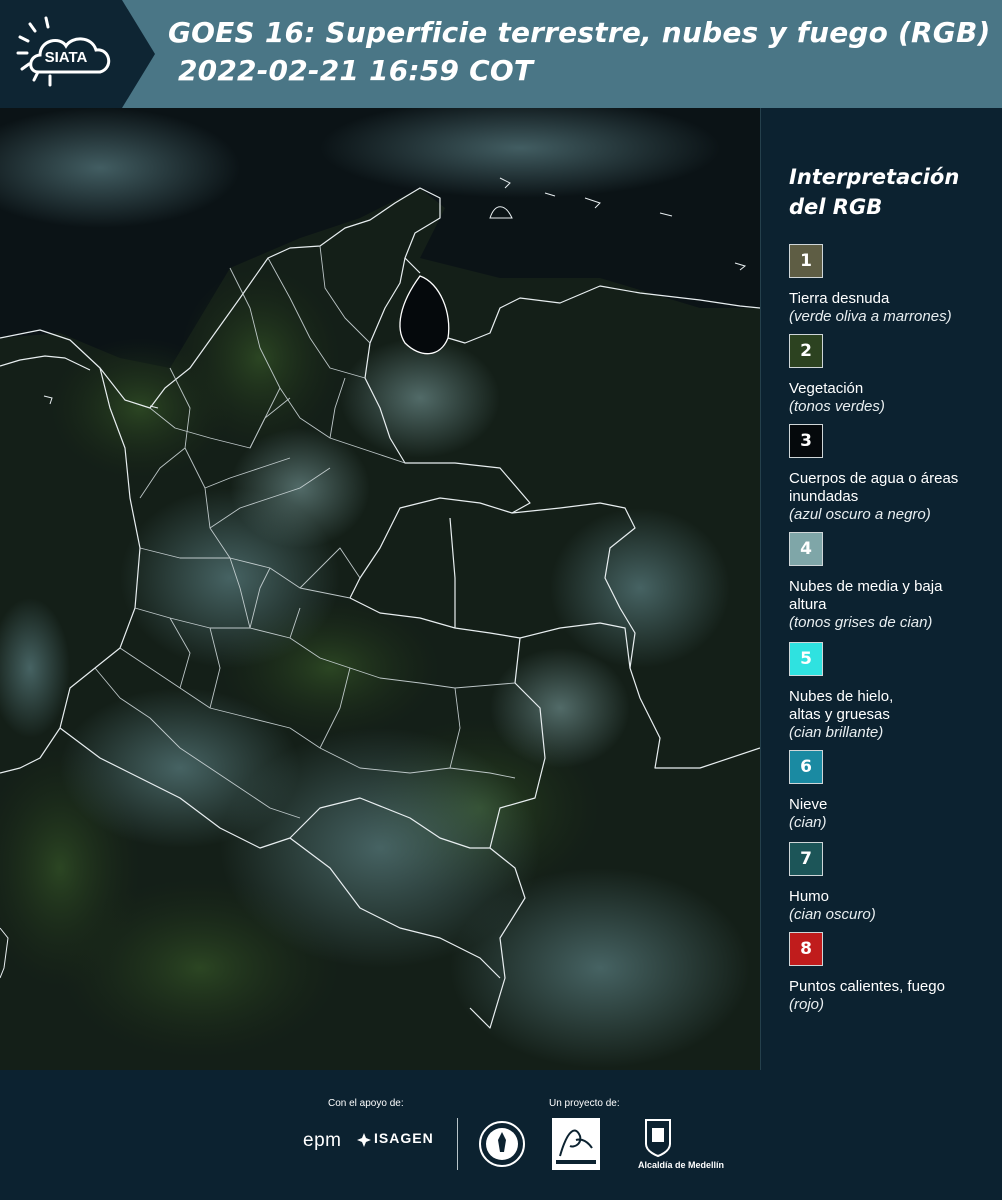 Image resolution: width=1002 pixels, height=1200 pixels. What do you see at coordinates (584, 1103) in the screenshot?
I see `project-label: Un proyecto de:` at bounding box center [584, 1103].